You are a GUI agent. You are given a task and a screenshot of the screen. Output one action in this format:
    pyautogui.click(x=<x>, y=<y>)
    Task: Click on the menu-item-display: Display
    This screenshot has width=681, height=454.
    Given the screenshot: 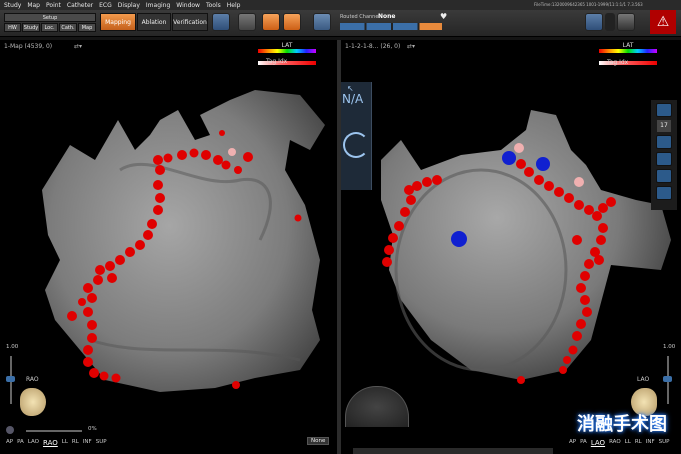 What is the action you would take?
    pyautogui.click(x=129, y=5)
    